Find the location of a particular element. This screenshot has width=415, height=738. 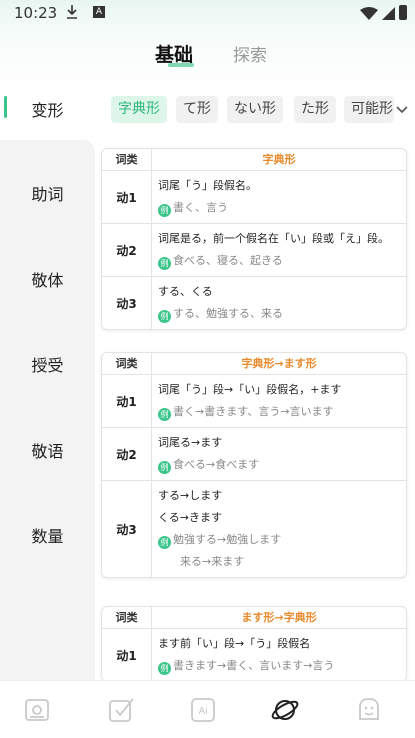

example-text: 勉強する→勉強します is located at coordinates (227, 539).